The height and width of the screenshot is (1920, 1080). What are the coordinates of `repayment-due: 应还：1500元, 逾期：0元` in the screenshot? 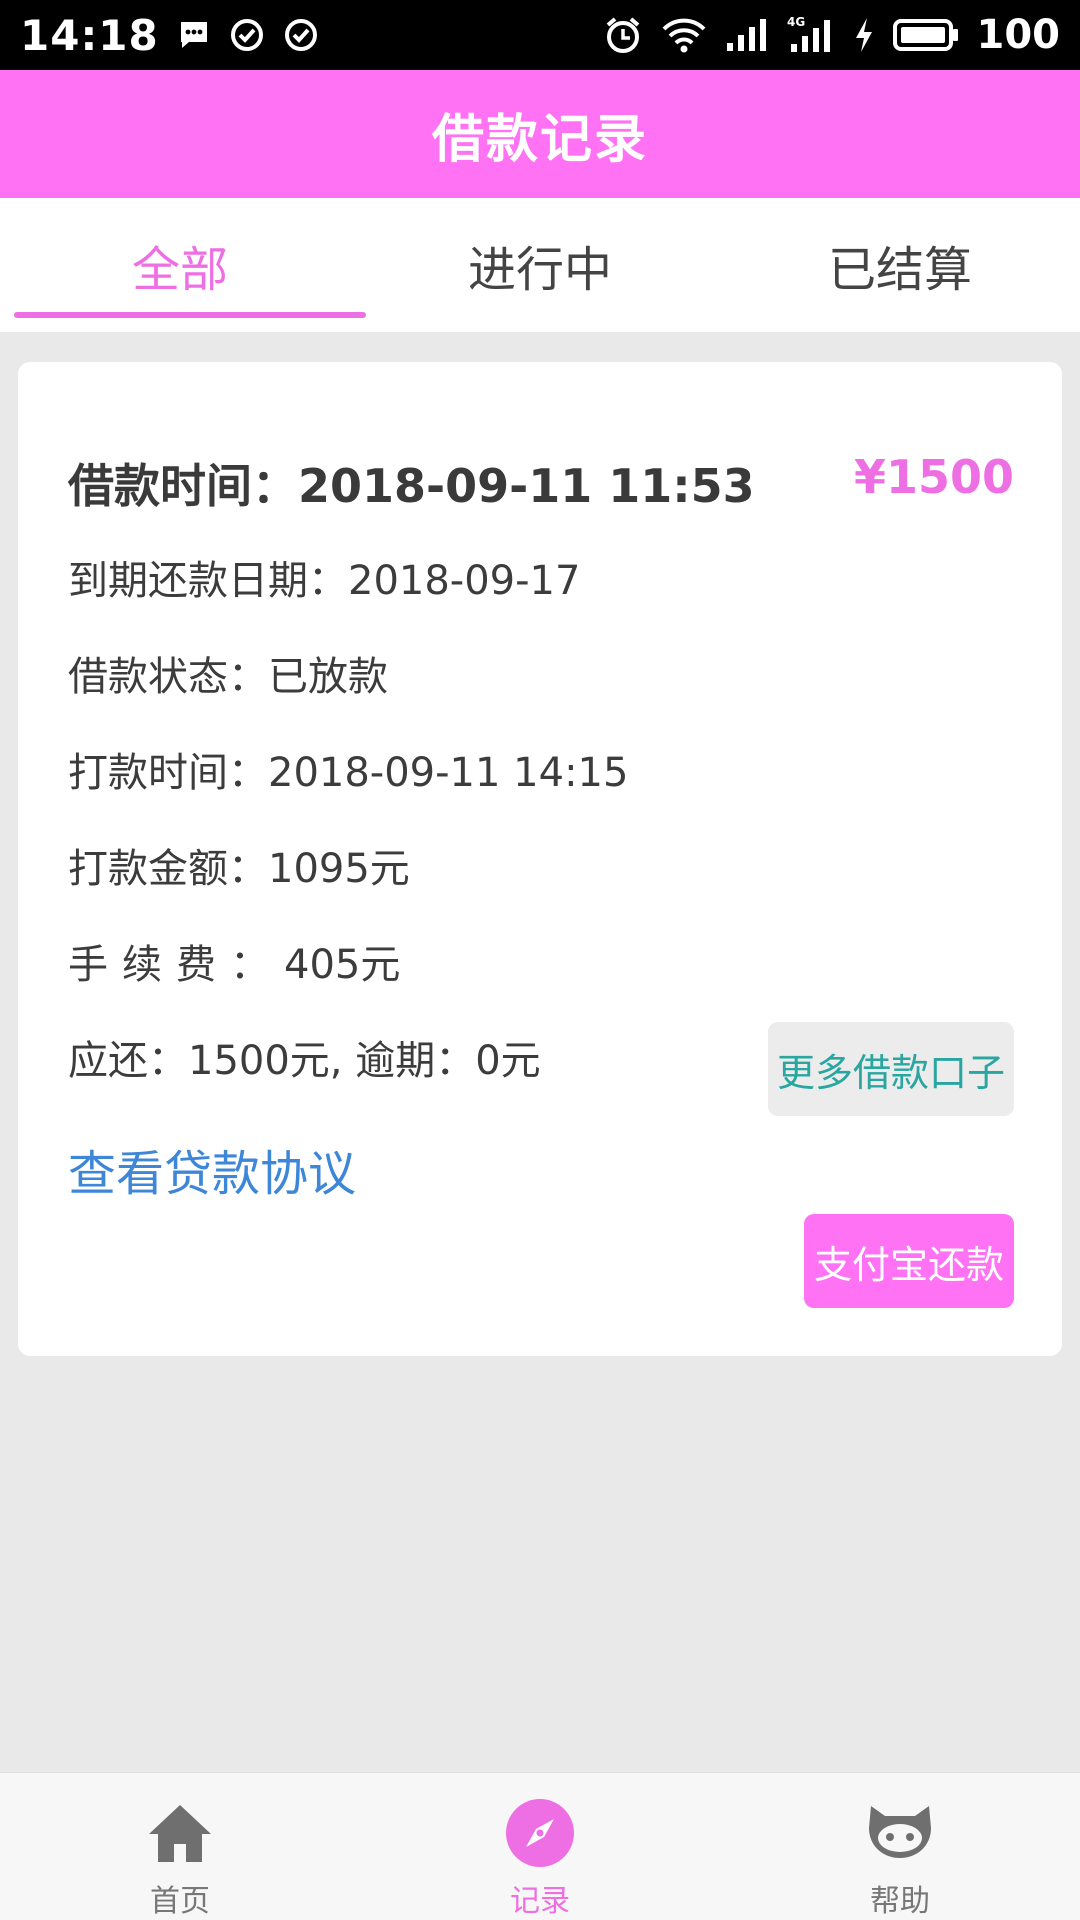 It's located at (304, 1061).